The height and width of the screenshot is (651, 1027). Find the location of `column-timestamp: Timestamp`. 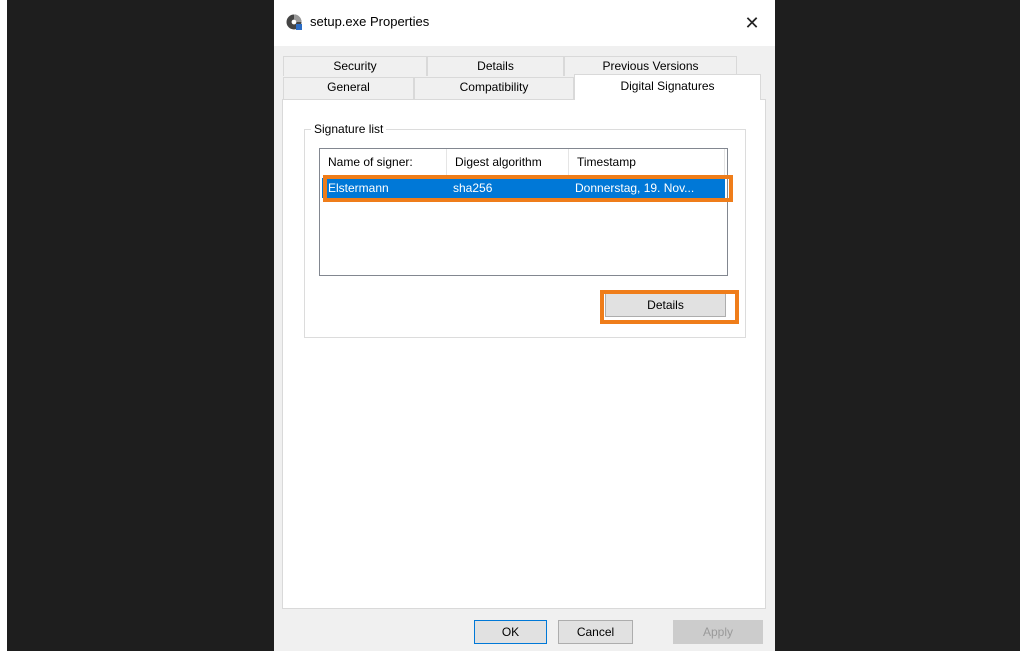

column-timestamp: Timestamp is located at coordinates (647, 162).